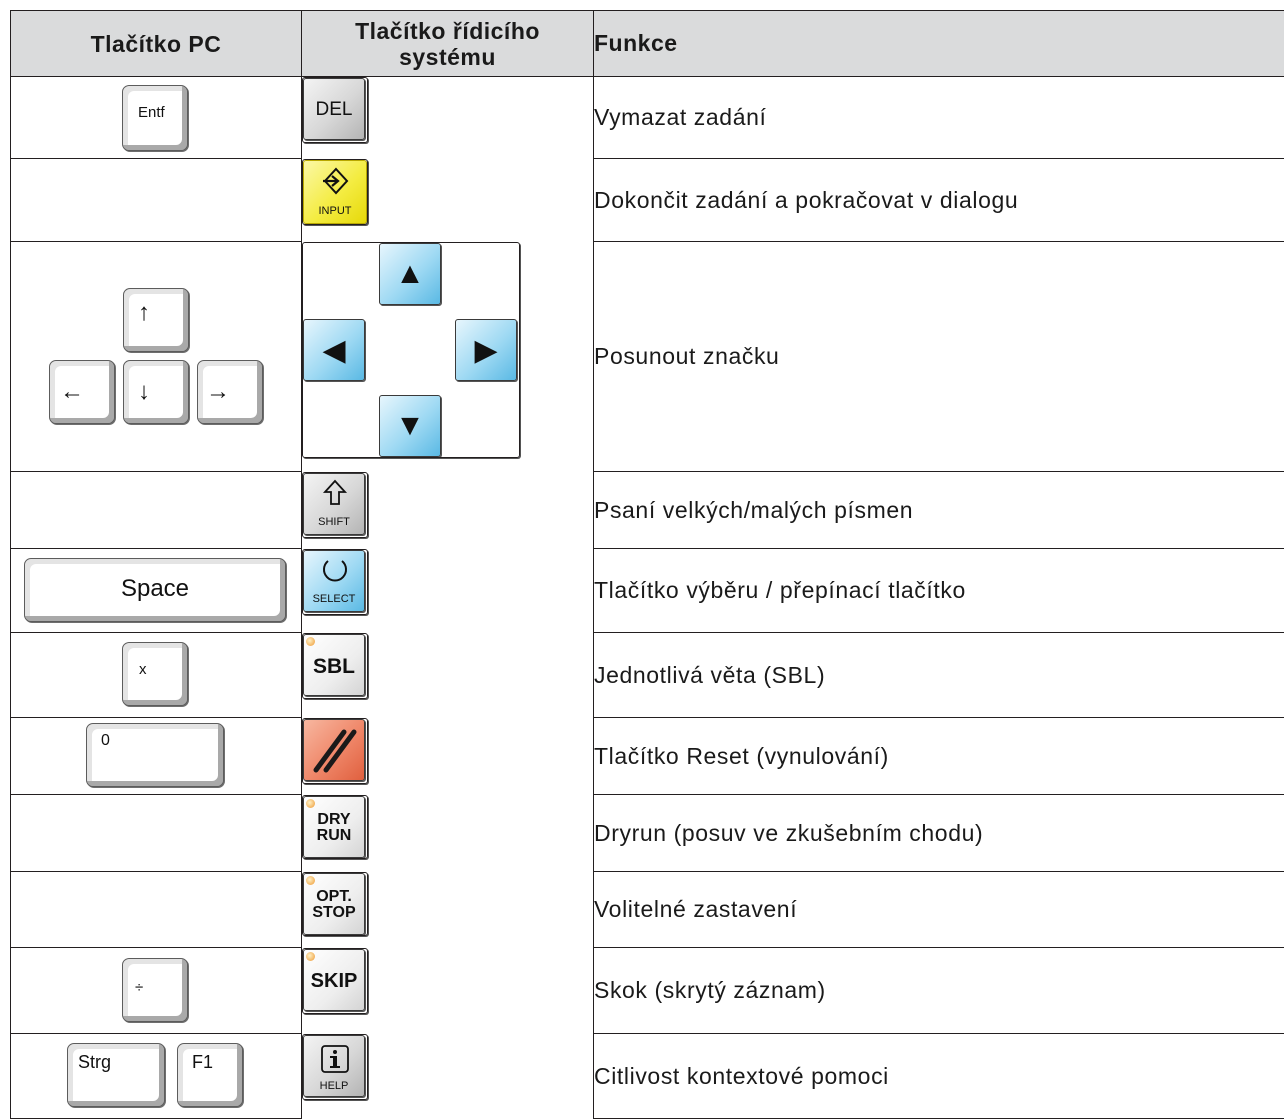 This screenshot has width=1284, height=1119. I want to click on control-key-reset, so click(334, 750).